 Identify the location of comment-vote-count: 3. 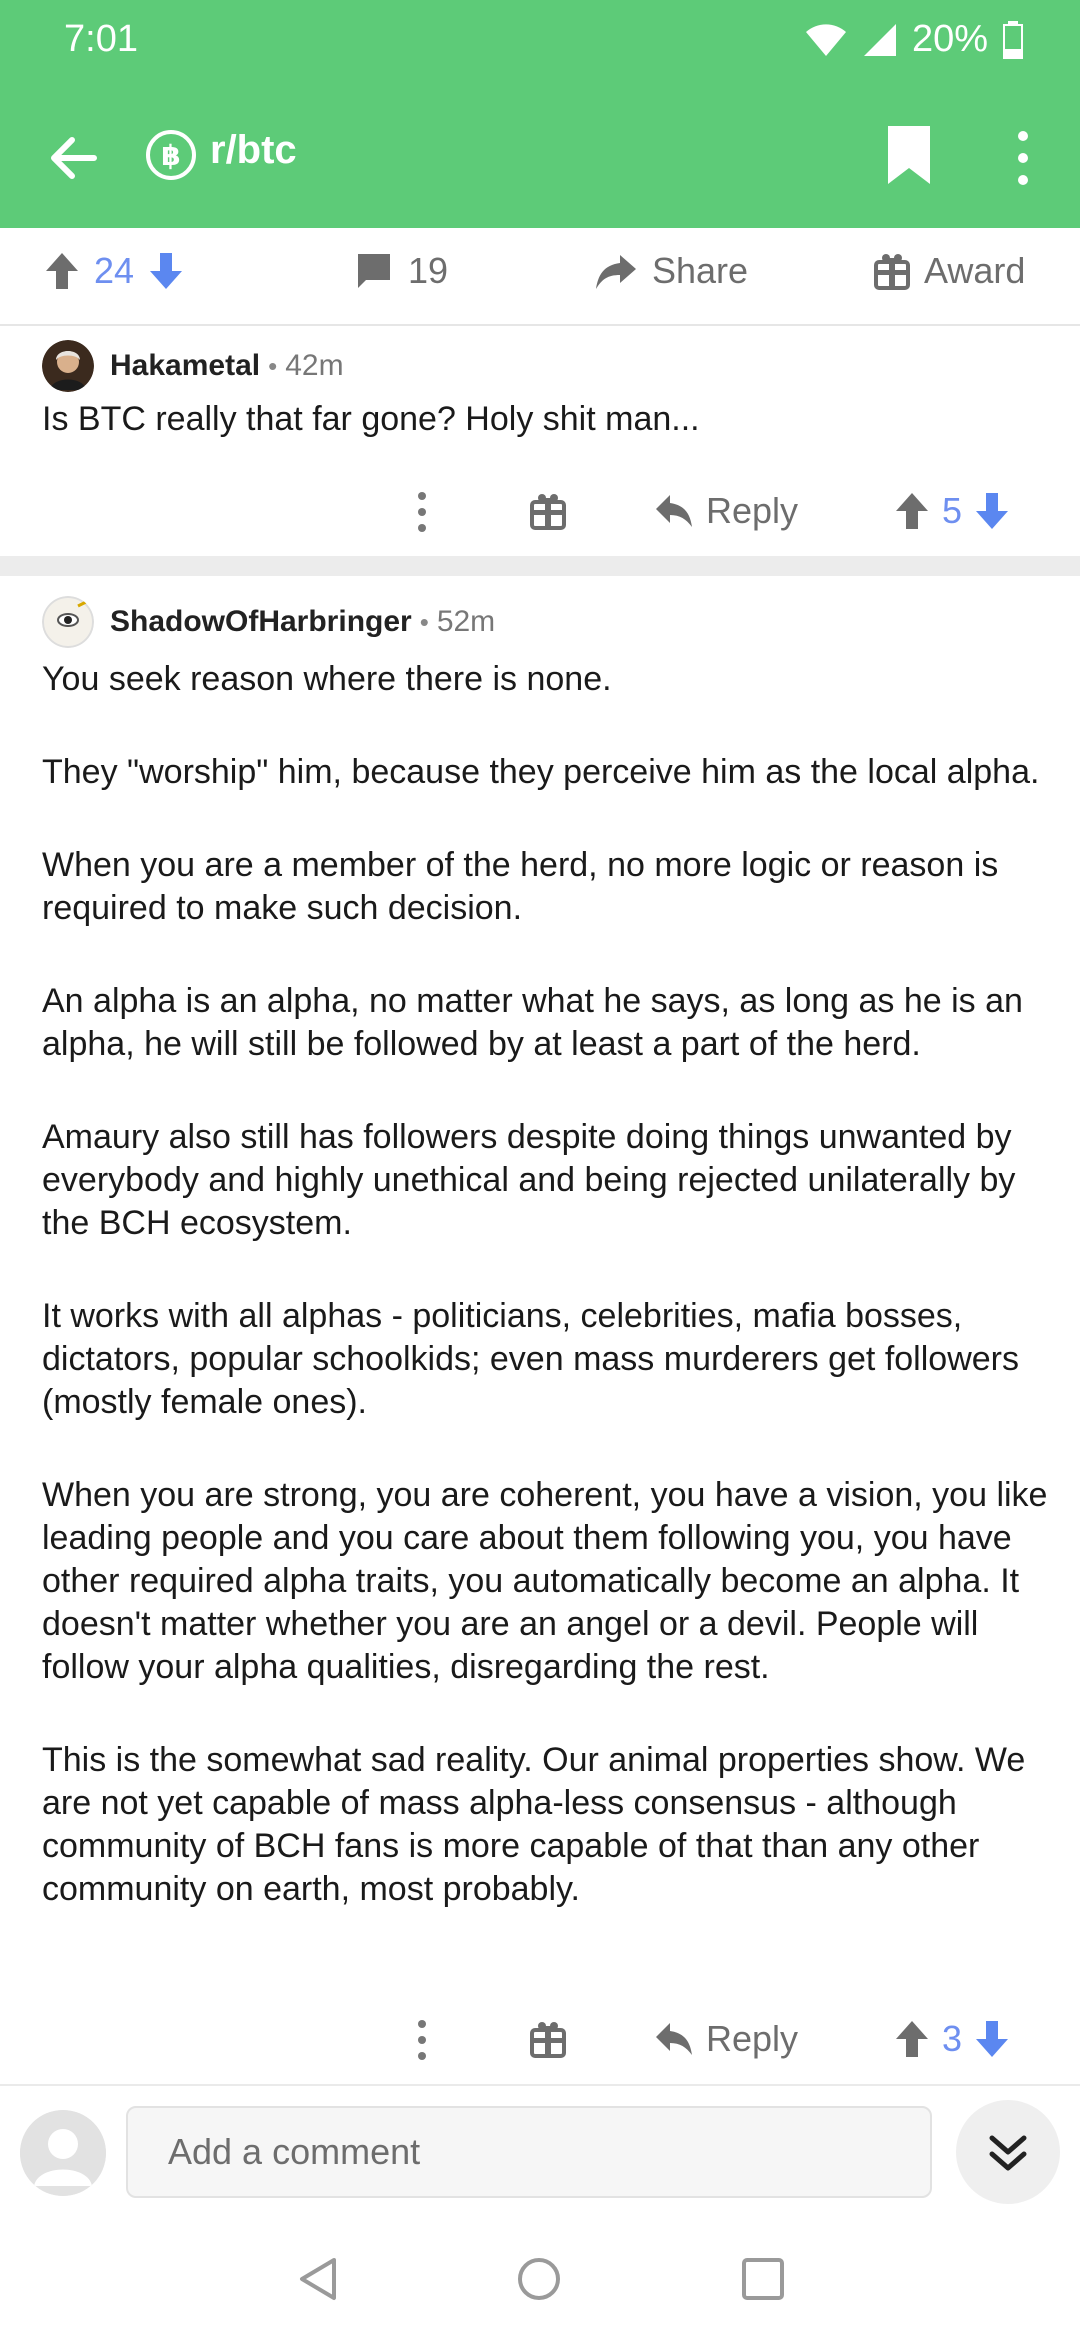
(952, 2038).